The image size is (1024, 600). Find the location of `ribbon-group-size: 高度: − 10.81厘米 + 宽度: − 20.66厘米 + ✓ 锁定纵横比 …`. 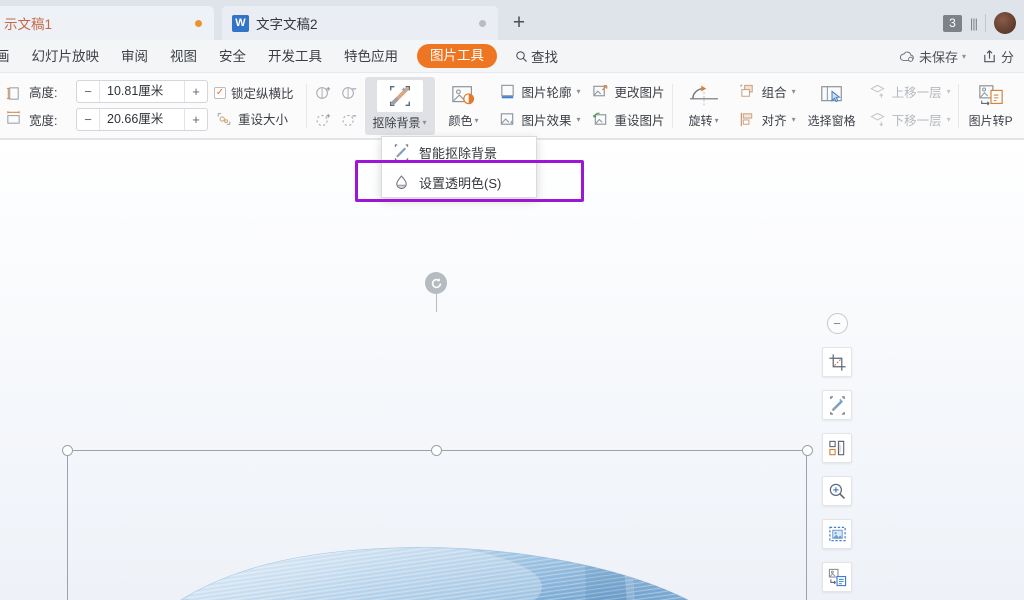

ribbon-group-size: 高度: − 10.81厘米 + 宽度: − 20.66厘米 + ✓ 锁定纵横比 … is located at coordinates (152, 106).